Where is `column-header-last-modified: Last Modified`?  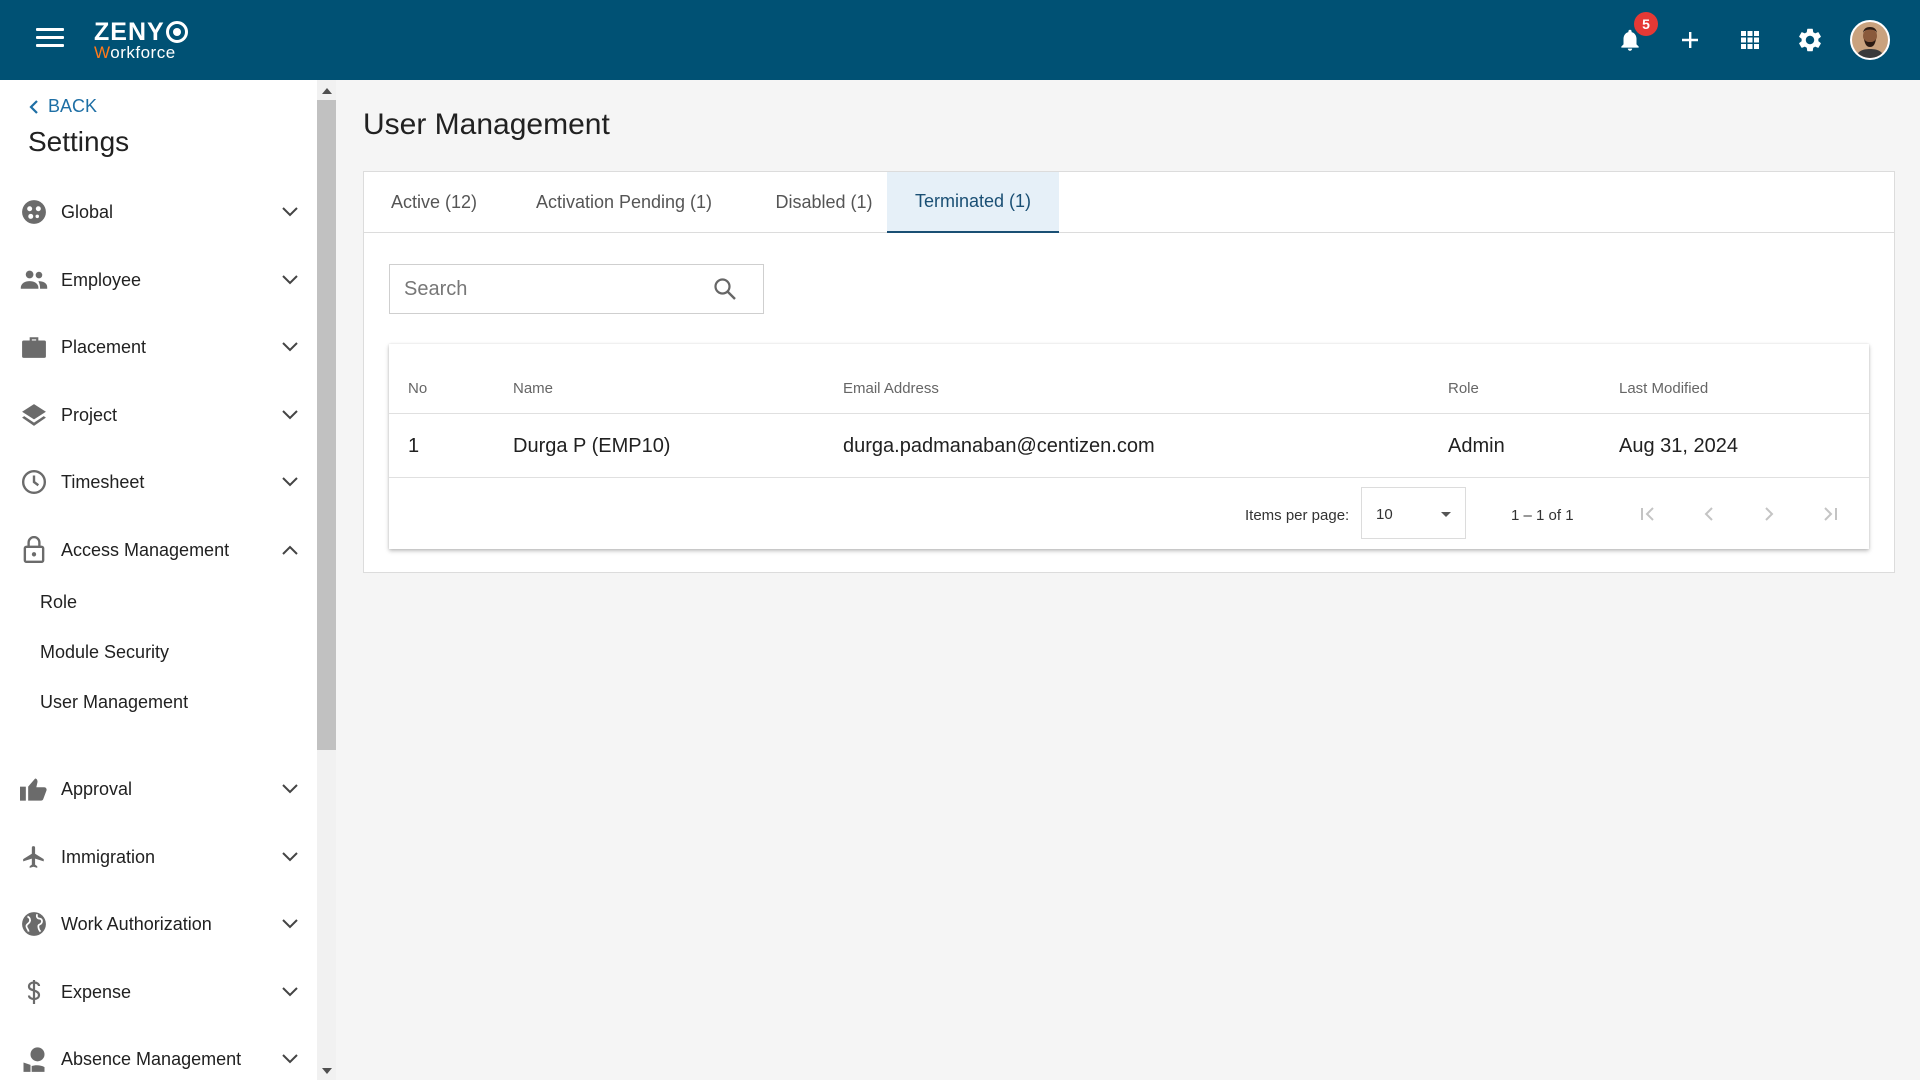 column-header-last-modified: Last Modified is located at coordinates (1663, 388).